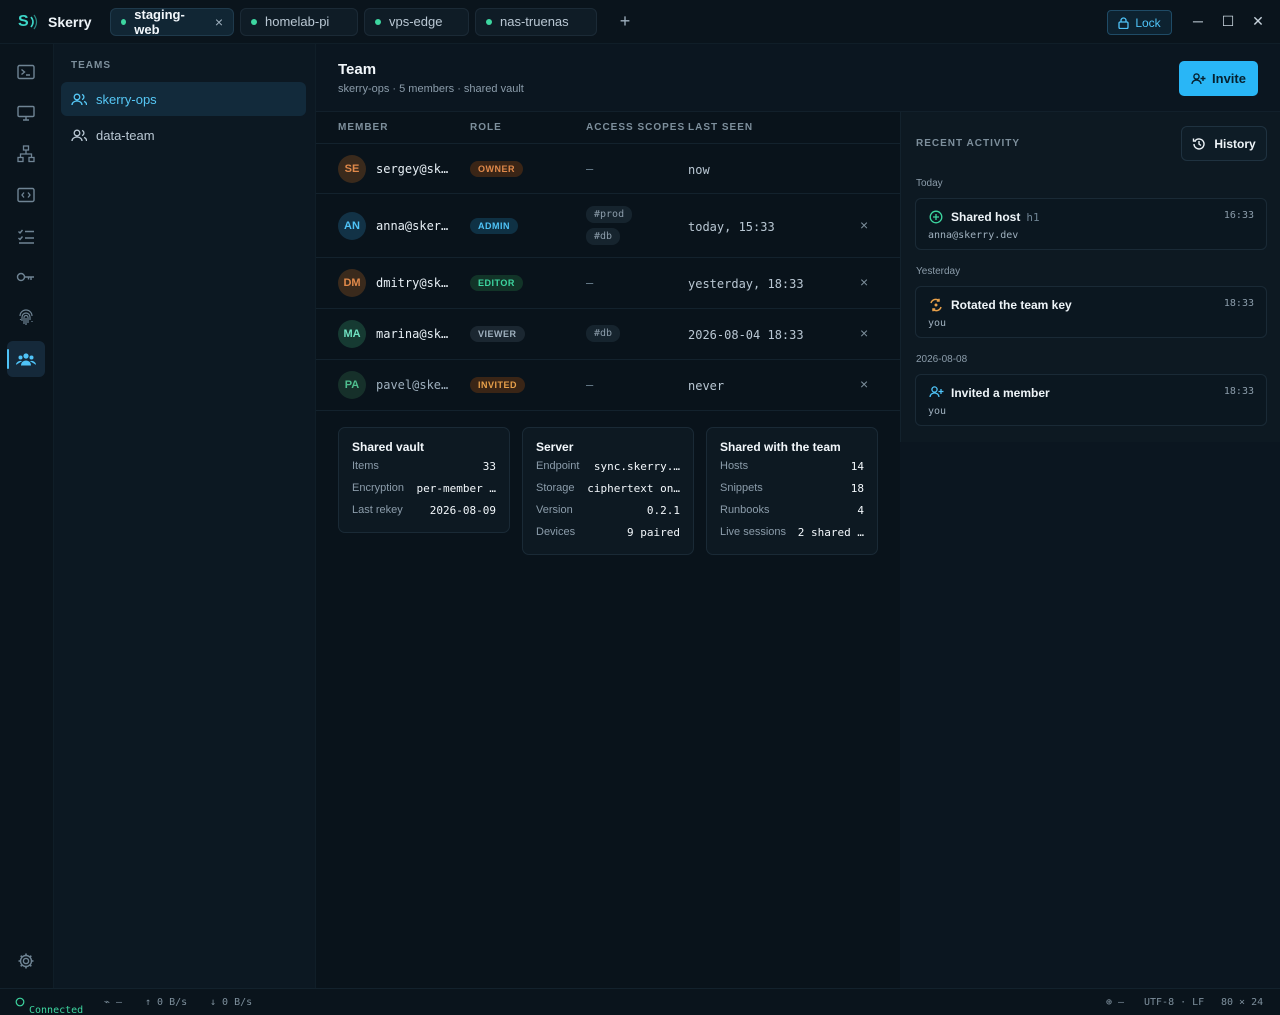 This screenshot has height=1015, width=1280. I want to click on gear-icon, so click(26, 961).